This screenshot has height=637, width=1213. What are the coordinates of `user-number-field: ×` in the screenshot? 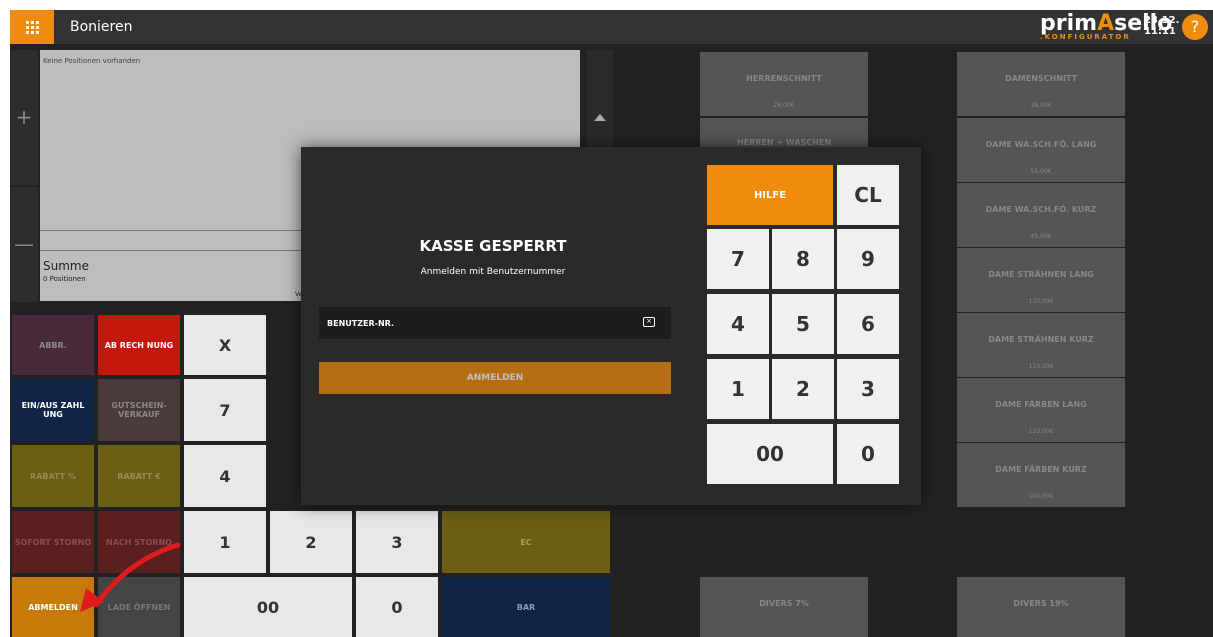 It's located at (495, 323).